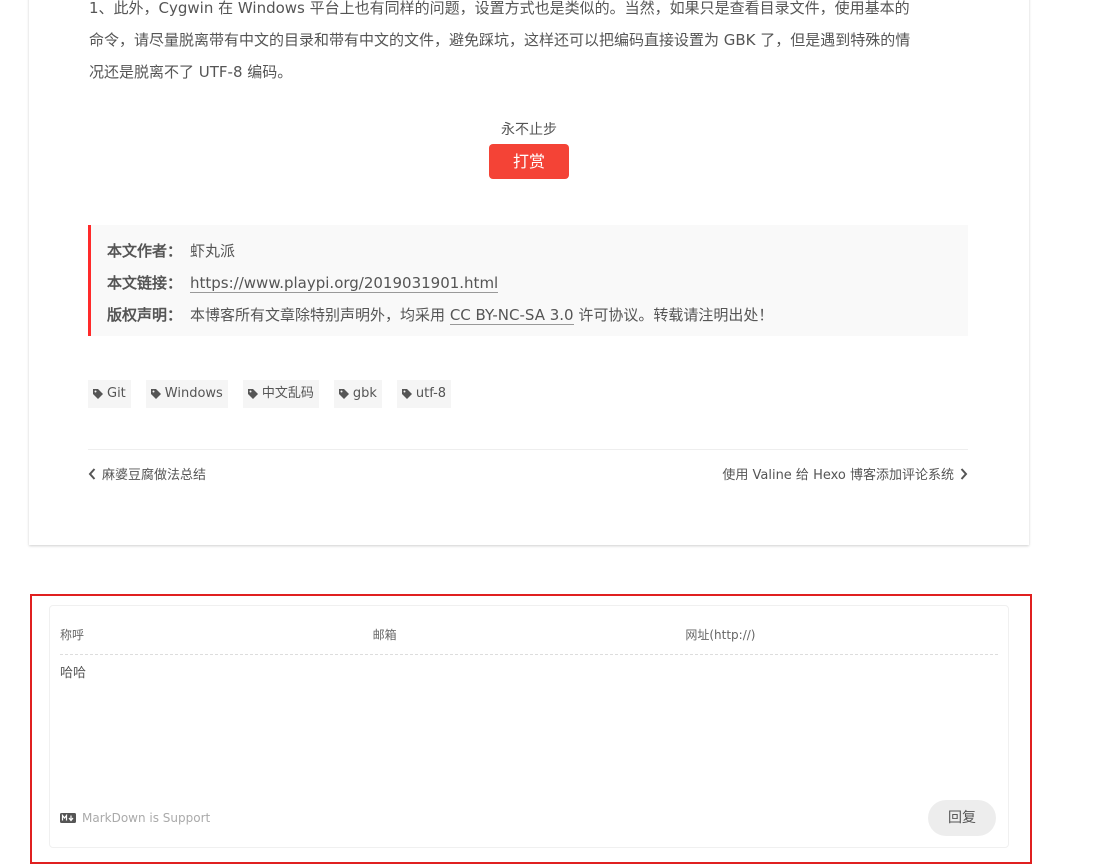 The width and height of the screenshot is (1100, 866). I want to click on reward-section: 永不止步 打赏, so click(529, 149).